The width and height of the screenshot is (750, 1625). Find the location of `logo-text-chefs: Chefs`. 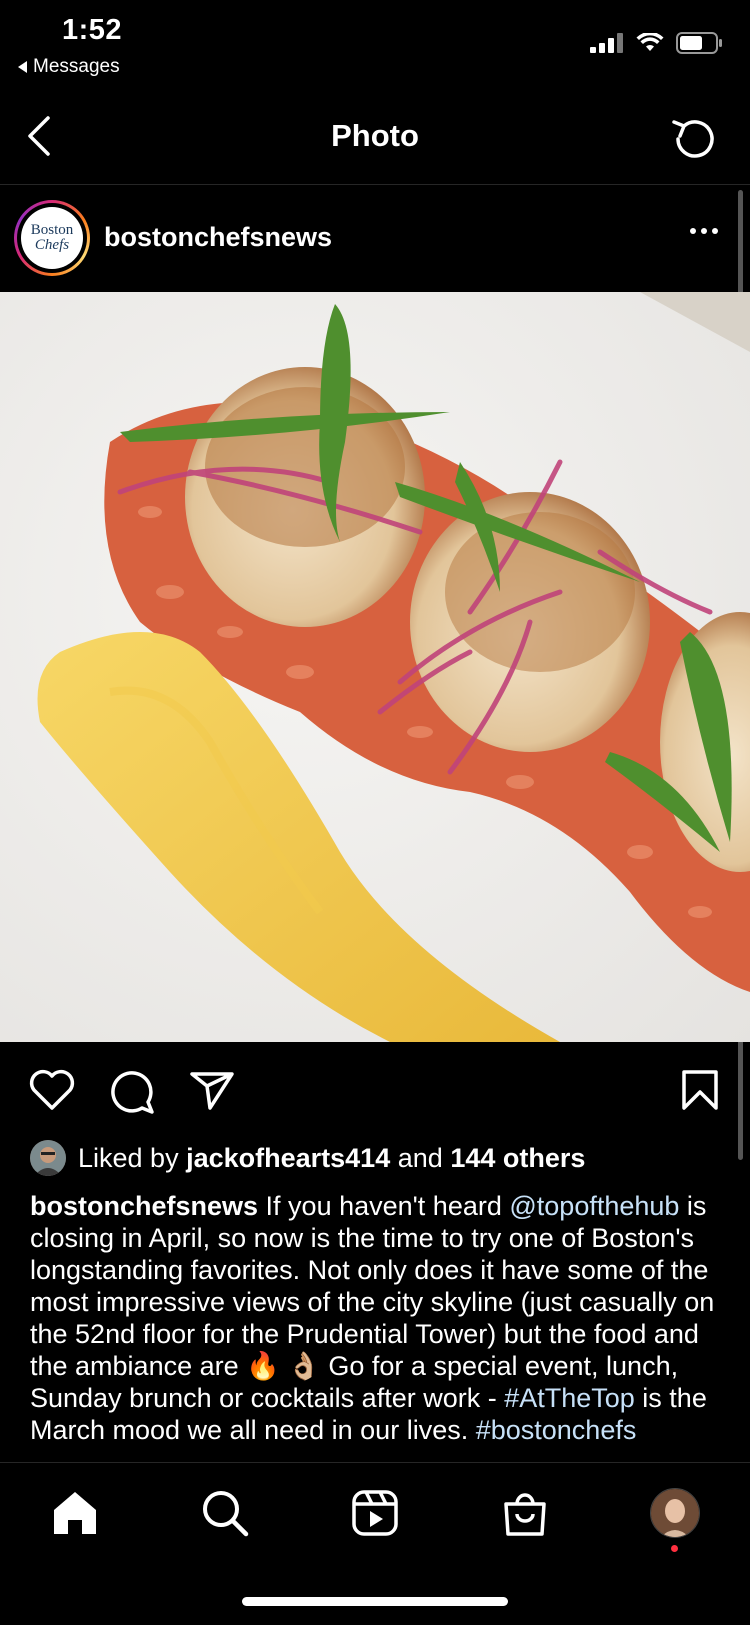

logo-text-chefs: Chefs is located at coordinates (52, 245).